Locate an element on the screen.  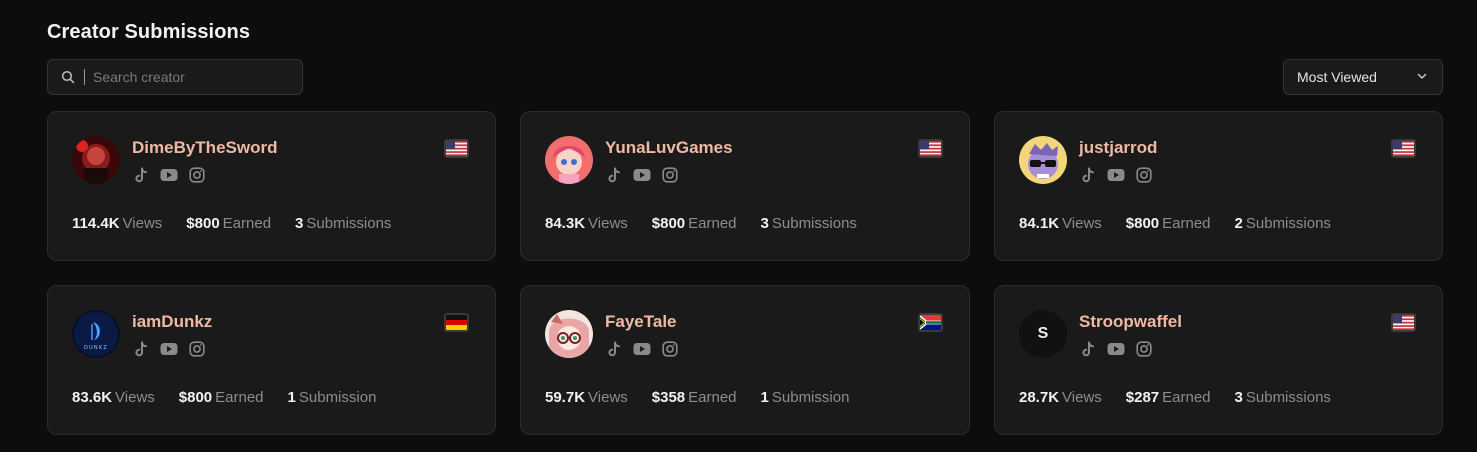
search-input is located at coordinates (188, 77).